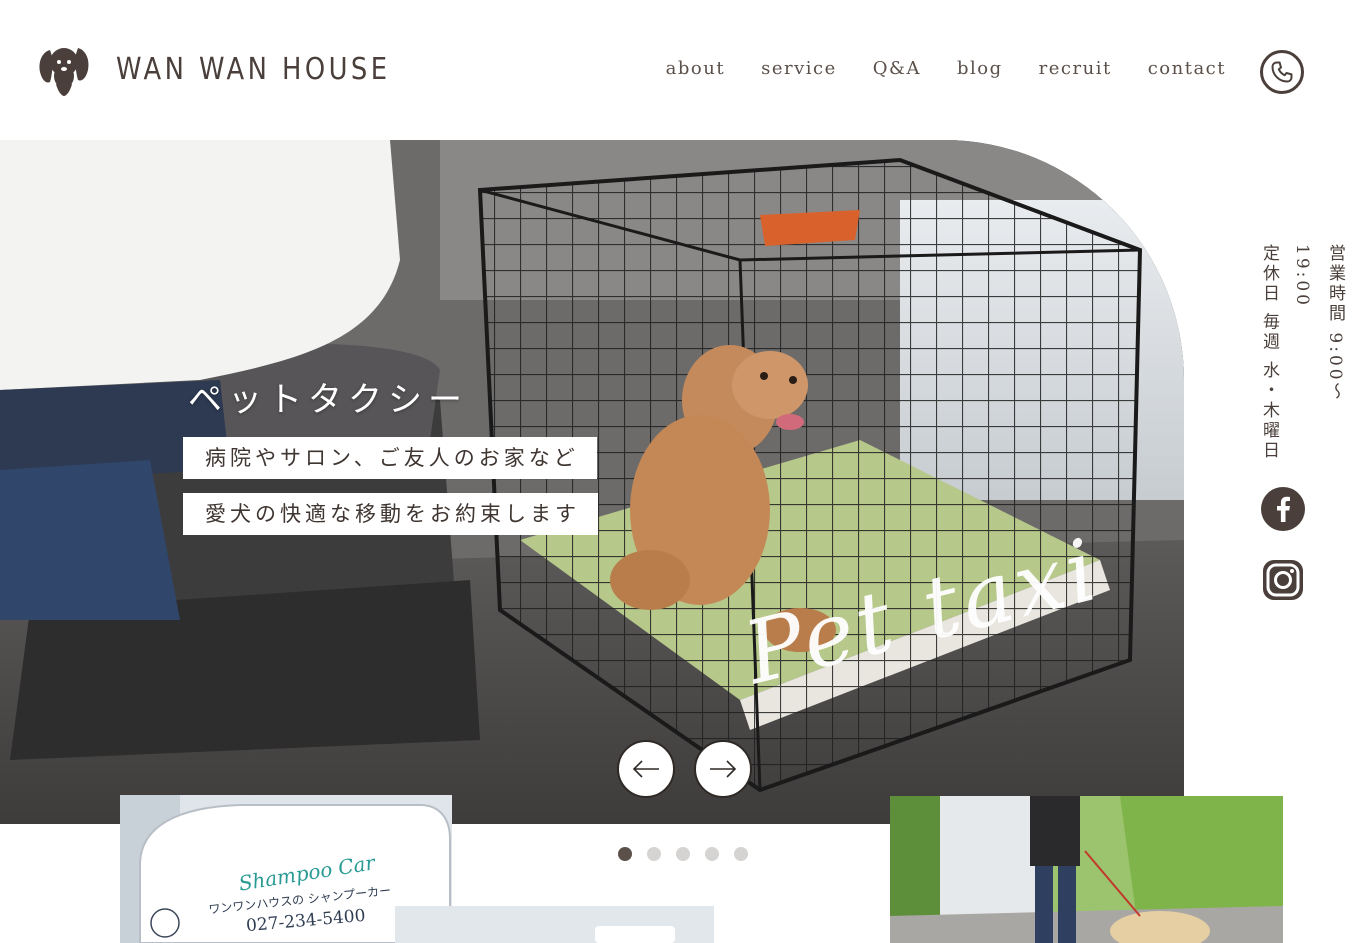  I want to click on facebook-icon, so click(1283, 509).